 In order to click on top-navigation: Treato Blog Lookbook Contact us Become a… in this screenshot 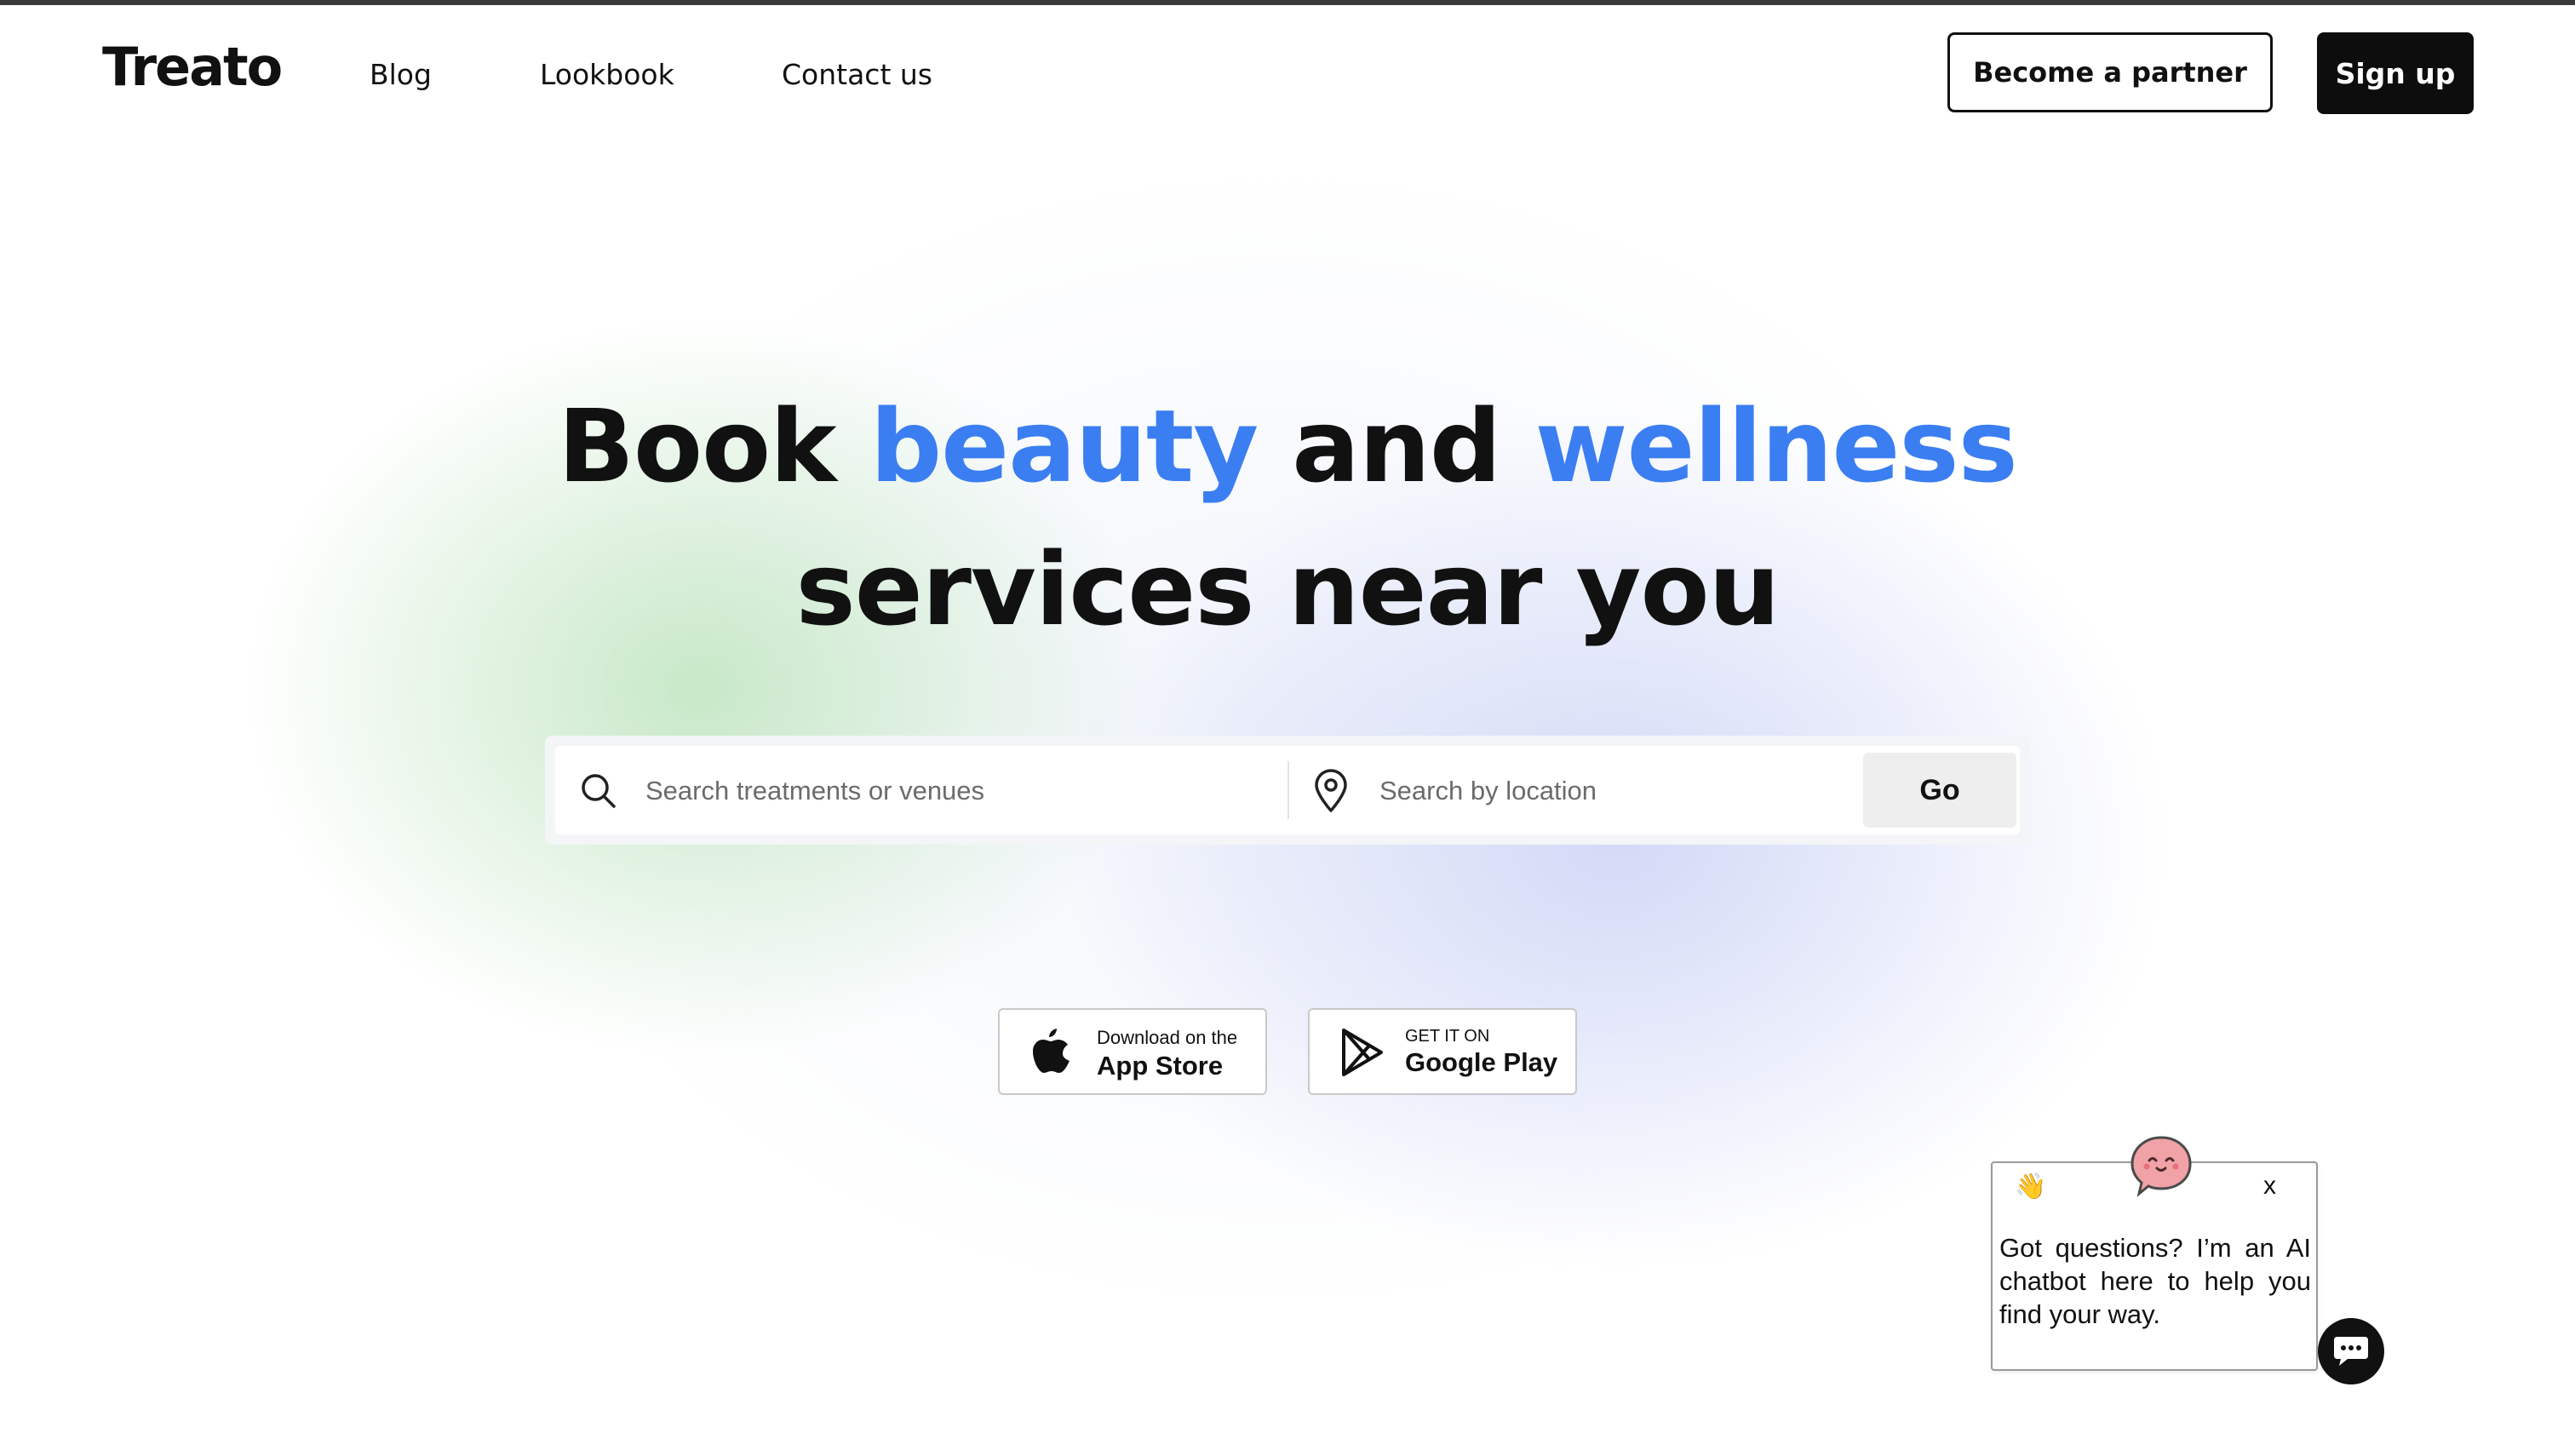, I will do `click(1287, 74)`.